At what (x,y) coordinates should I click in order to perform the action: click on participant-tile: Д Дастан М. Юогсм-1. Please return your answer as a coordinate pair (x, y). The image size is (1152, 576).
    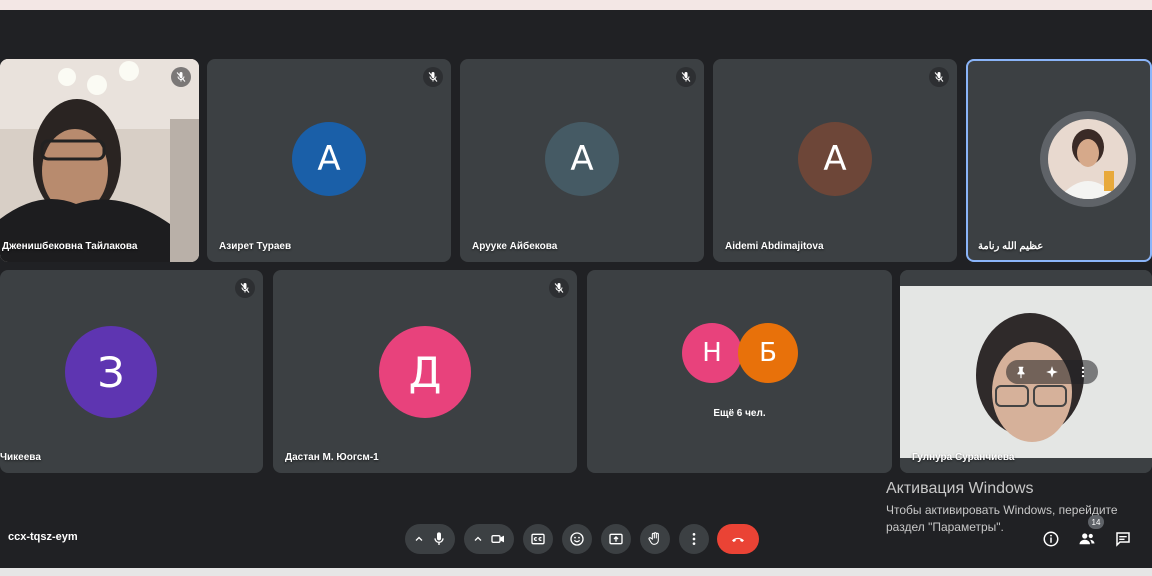
    Looking at the image, I should click on (425, 371).